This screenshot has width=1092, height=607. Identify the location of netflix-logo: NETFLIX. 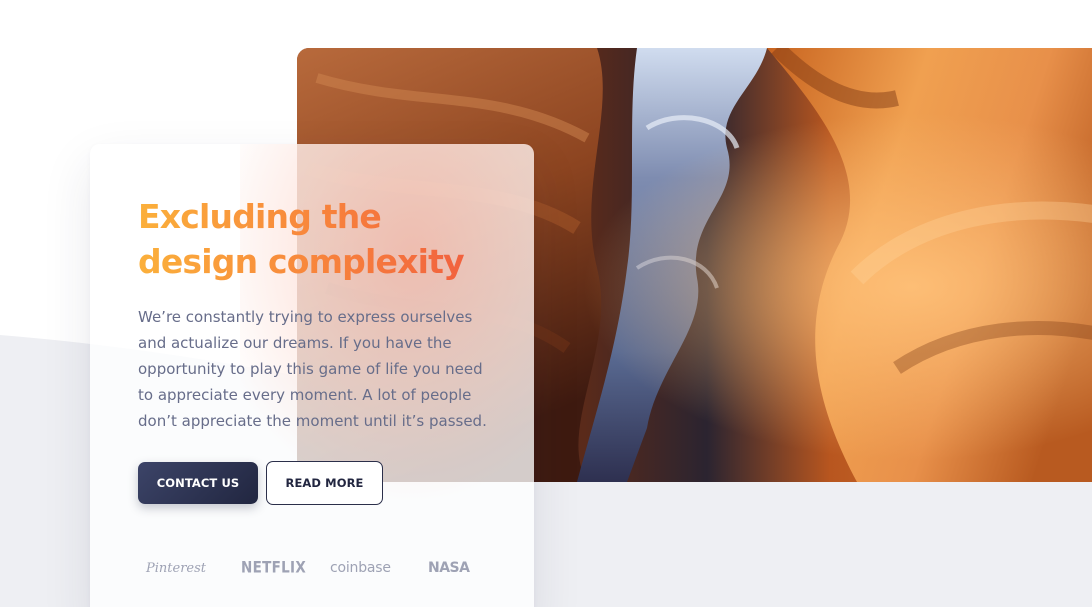
(274, 568).